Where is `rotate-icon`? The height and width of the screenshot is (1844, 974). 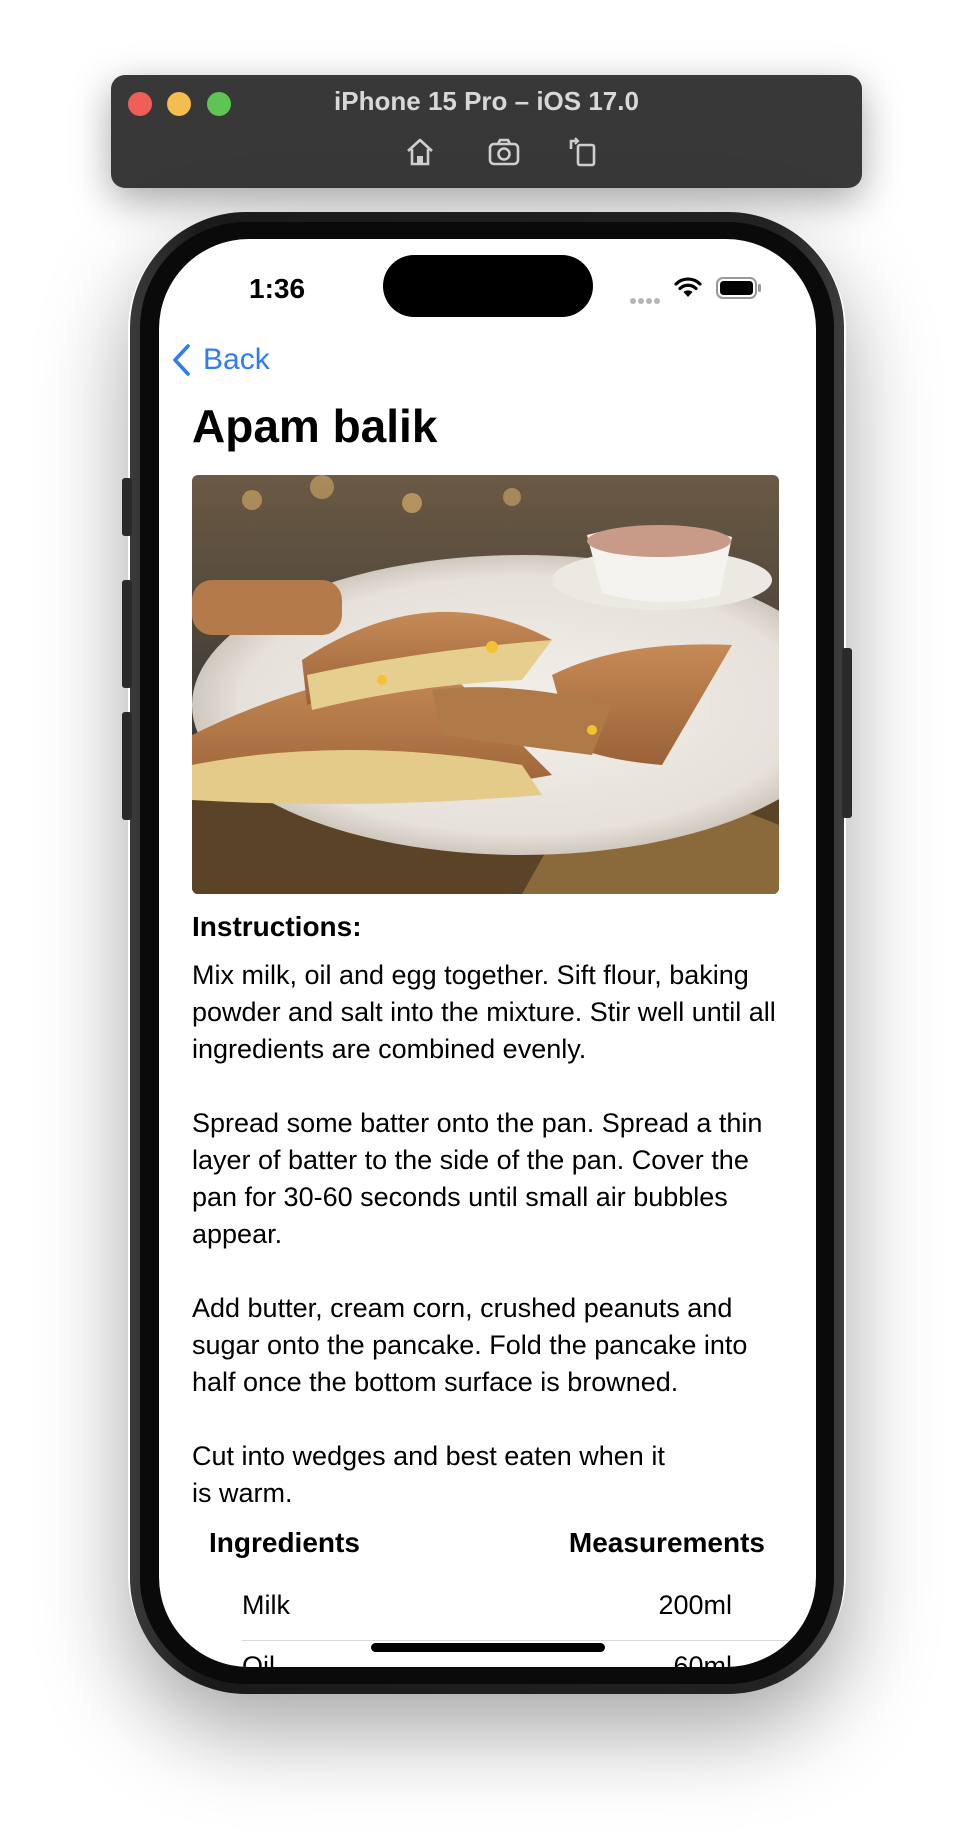
rotate-icon is located at coordinates (583, 152).